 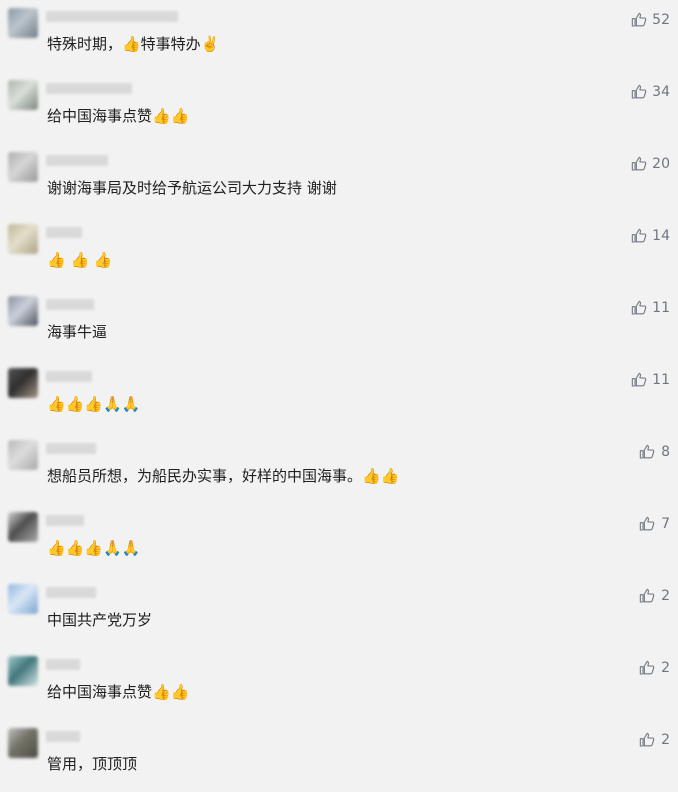 What do you see at coordinates (339, 108) in the screenshot?
I see `comment-item: 给中国海事点赞👍👍 34` at bounding box center [339, 108].